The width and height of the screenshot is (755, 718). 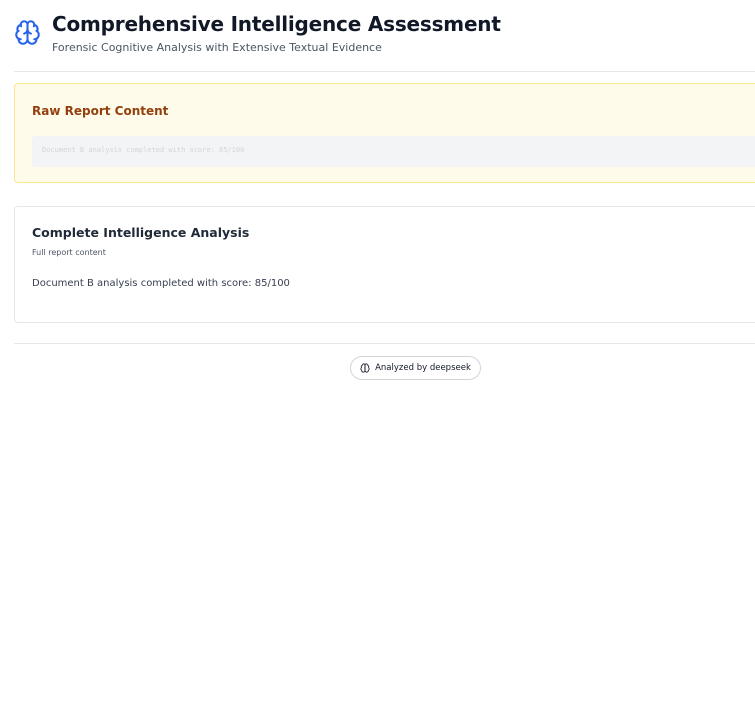 I want to click on analysis-subtitle: Full report content, so click(x=69, y=252).